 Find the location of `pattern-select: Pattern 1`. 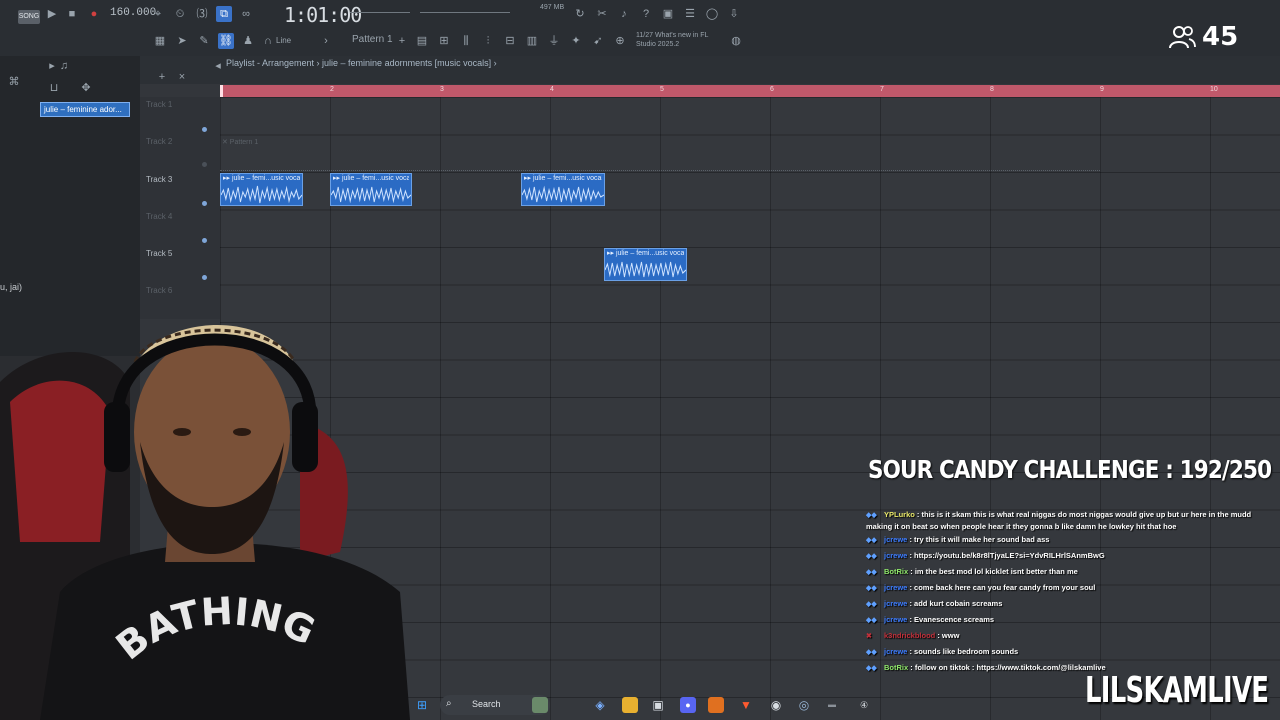

pattern-select: Pattern 1 is located at coordinates (372, 39).